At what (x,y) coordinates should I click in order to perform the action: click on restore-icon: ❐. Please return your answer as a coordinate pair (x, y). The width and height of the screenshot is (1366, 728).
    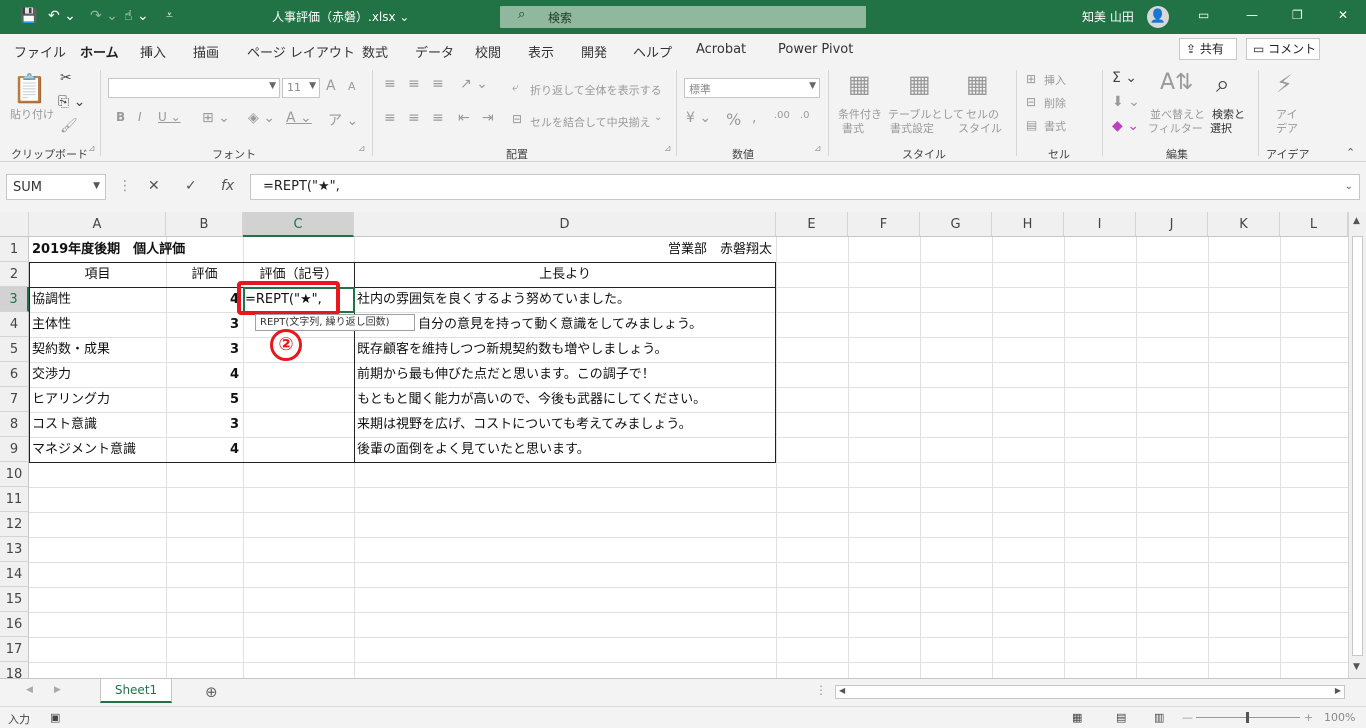
    Looking at the image, I should click on (1297, 15).